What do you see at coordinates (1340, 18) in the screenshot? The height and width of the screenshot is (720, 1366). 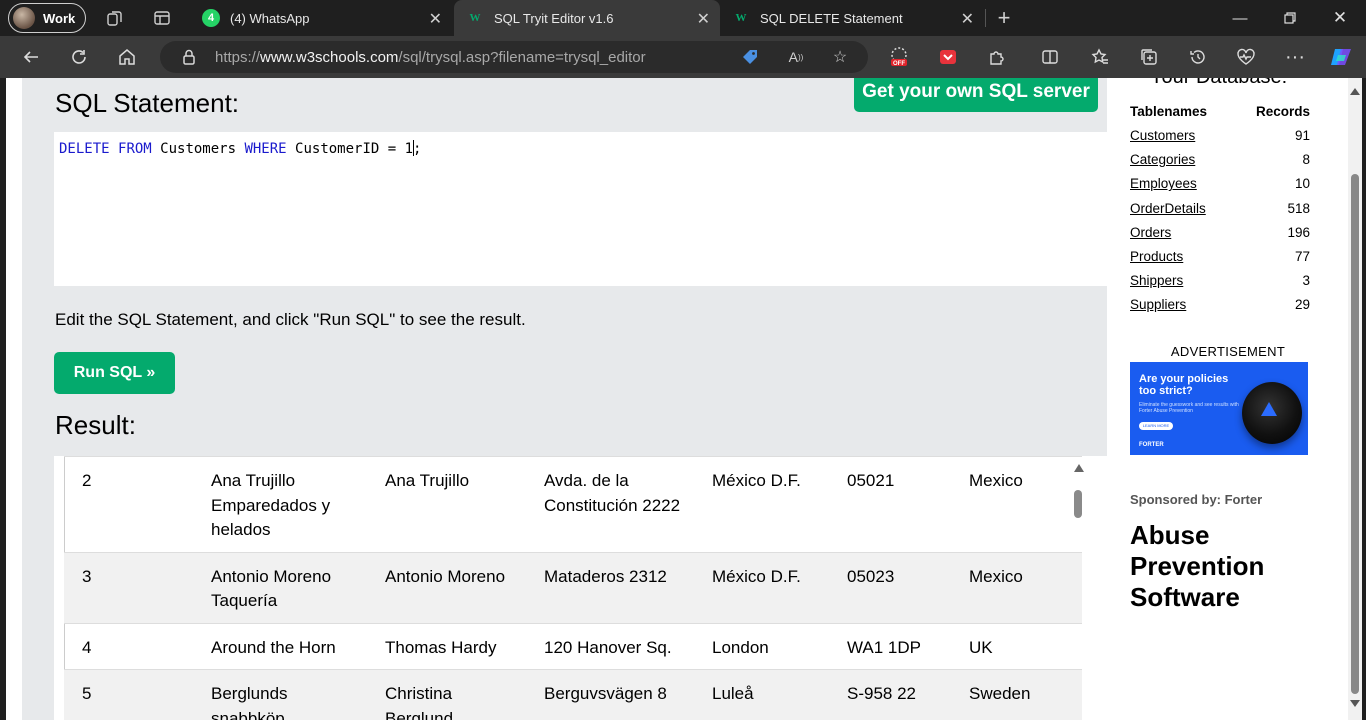 I see `close-window-icon: ✕` at bounding box center [1340, 18].